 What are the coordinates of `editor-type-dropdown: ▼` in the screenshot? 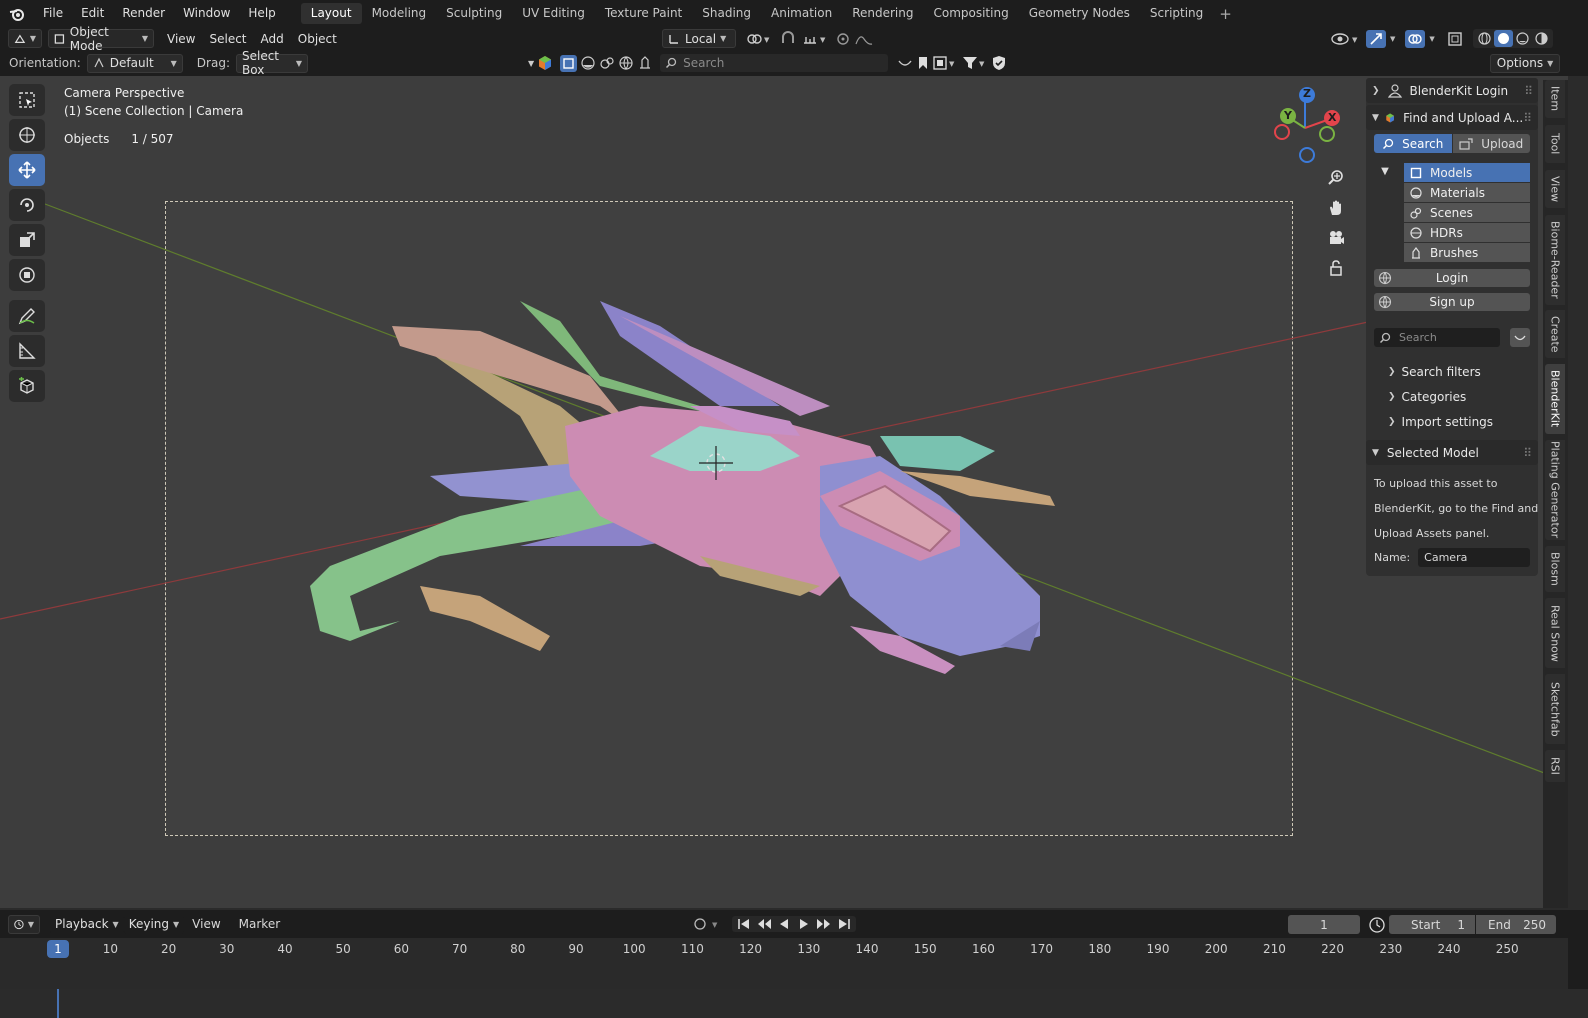 It's located at (25, 38).